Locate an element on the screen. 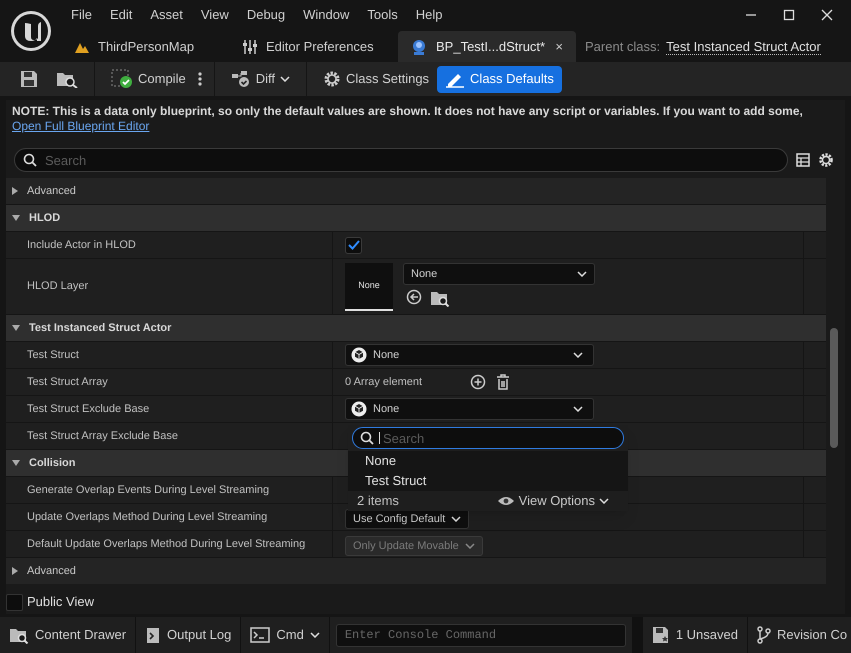 This screenshot has width=851, height=653. property-label: Generate Overlap Events During Level Streaming is located at coordinates (148, 490).